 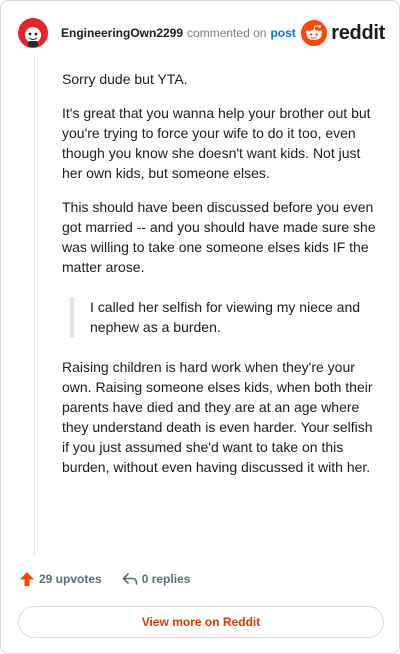 I want to click on reddit-wordmark: reddit, so click(x=358, y=32).